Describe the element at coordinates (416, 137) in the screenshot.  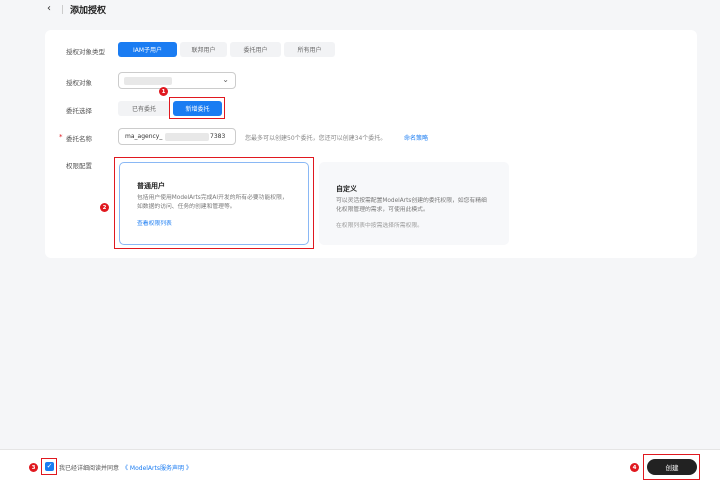
I see `naming-policy-link: 命名策略` at that location.